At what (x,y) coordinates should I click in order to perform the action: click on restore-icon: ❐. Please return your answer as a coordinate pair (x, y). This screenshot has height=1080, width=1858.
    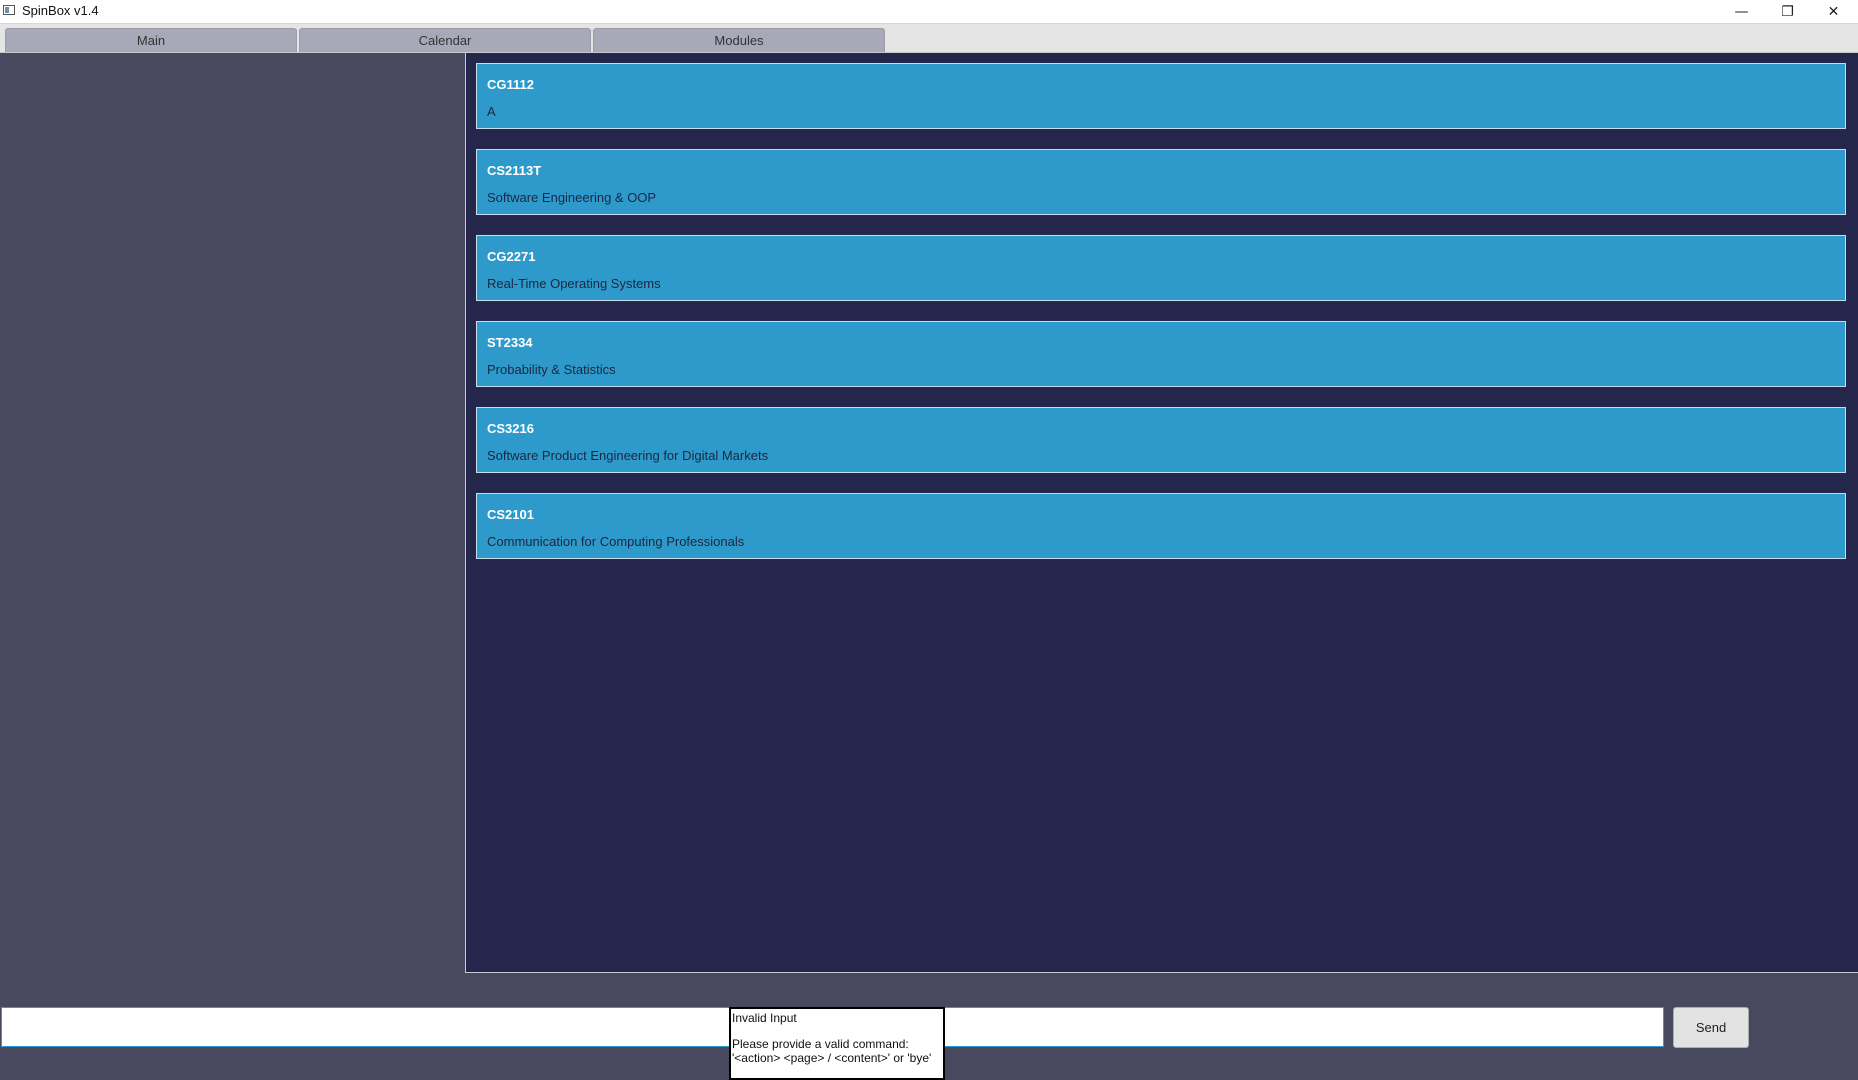
    Looking at the image, I should click on (1787, 11).